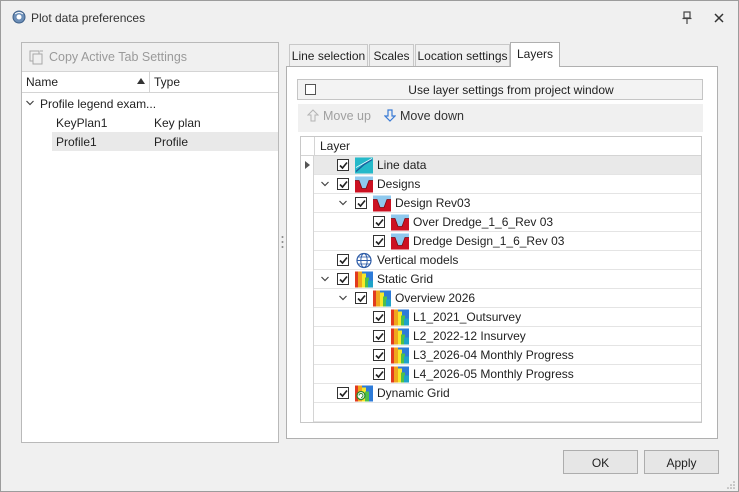 This screenshot has height=492, width=739. I want to click on column-name-header: Name, so click(42, 82).